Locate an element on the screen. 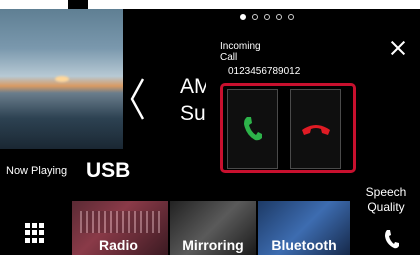 The width and height of the screenshot is (420, 255). menu-grid-icon is located at coordinates (35, 233).